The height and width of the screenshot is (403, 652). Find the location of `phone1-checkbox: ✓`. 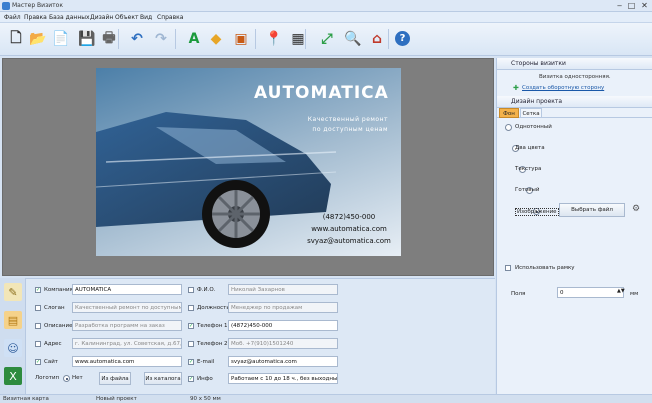

phone1-checkbox: ✓ is located at coordinates (191, 326).